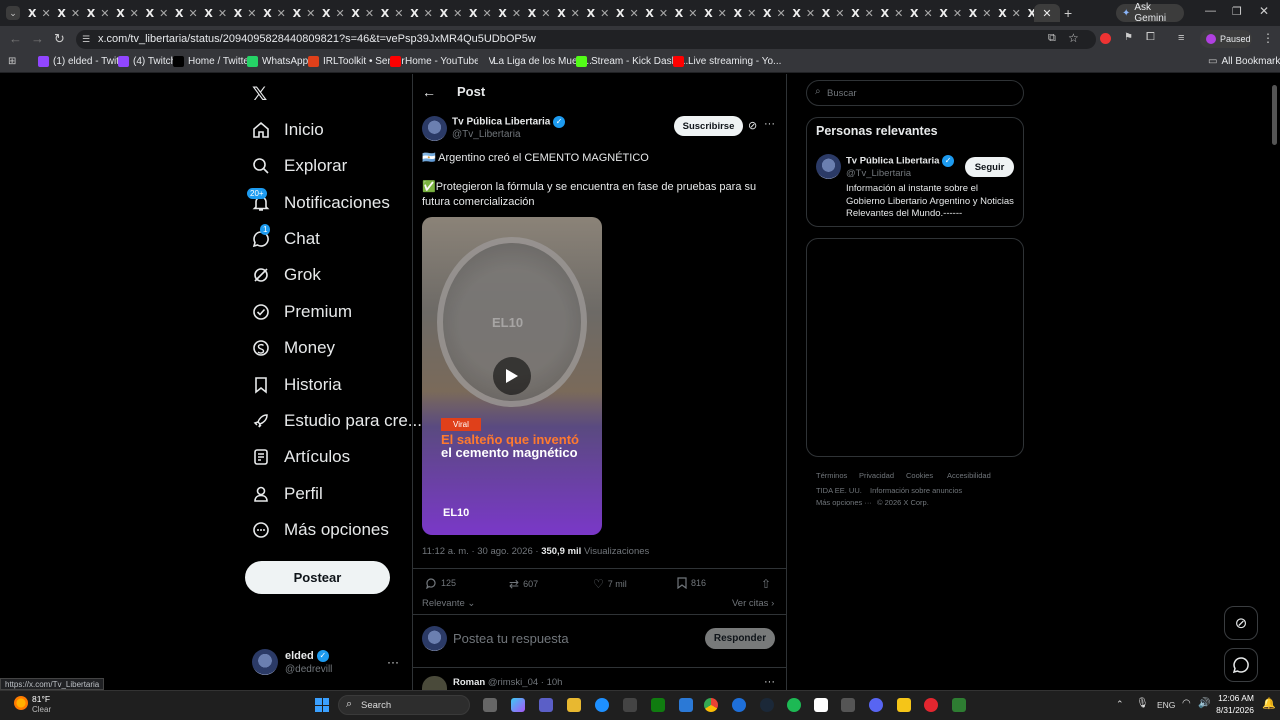 The height and width of the screenshot is (720, 1280). What do you see at coordinates (766, 584) in the screenshot?
I see `share-action: ⇧` at bounding box center [766, 584].